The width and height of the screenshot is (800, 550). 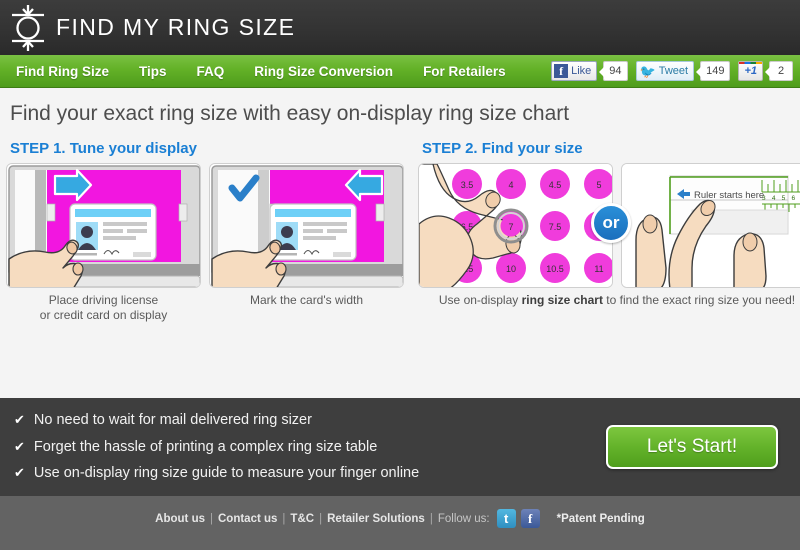 What do you see at coordinates (247, 519) in the screenshot?
I see `footer-link-contact-us: Contact us` at bounding box center [247, 519].